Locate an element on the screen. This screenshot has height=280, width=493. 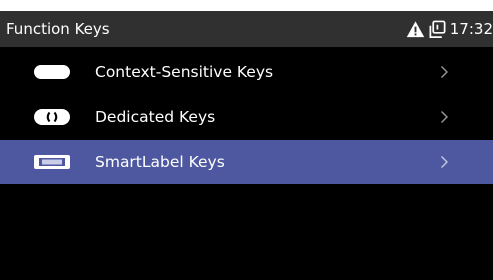
menu-item-label: Context-Sensitive Keys is located at coordinates (184, 72).